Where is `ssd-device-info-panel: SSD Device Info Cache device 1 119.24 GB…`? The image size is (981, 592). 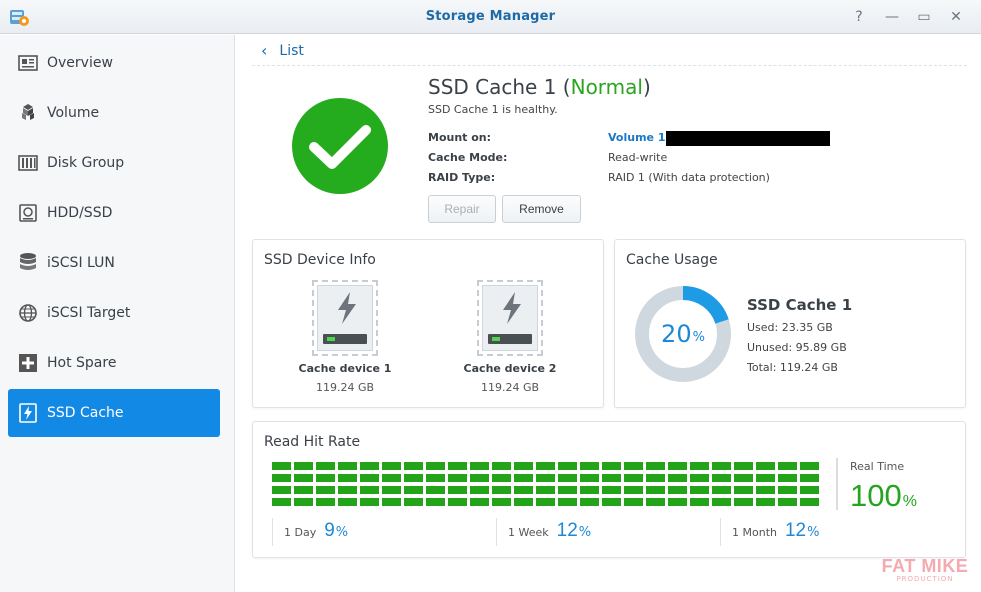
ssd-device-info-panel: SSD Device Info Cache device 1 119.24 GB… is located at coordinates (428, 323).